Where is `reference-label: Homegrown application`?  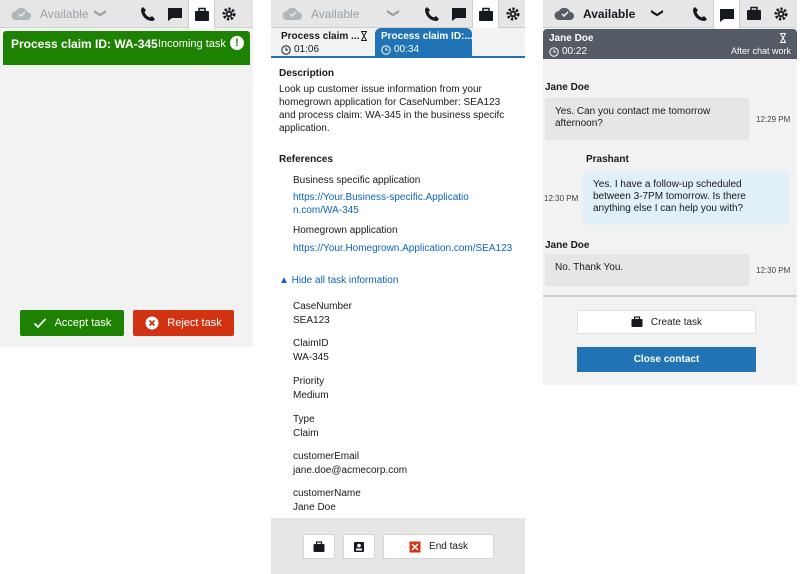
reference-label: Homegrown application is located at coordinates (345, 230).